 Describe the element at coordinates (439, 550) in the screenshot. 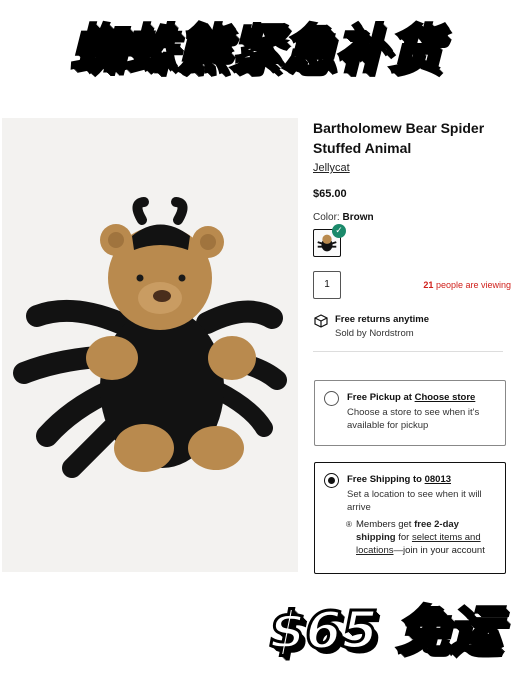

I see `member-suffix: —join in your account` at that location.